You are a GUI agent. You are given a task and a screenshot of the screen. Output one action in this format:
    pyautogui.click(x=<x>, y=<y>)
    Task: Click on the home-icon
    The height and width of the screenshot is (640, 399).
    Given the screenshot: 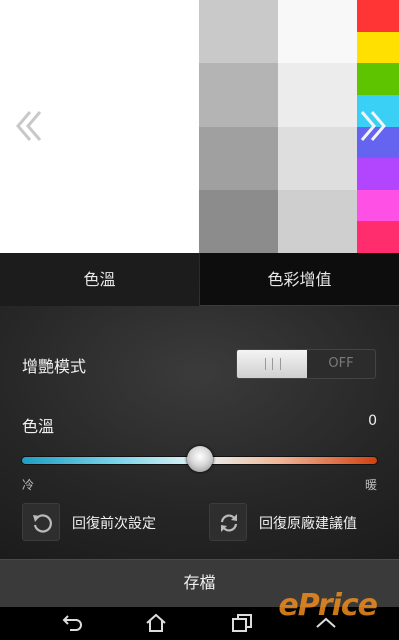 What is the action you would take?
    pyautogui.click(x=156, y=623)
    